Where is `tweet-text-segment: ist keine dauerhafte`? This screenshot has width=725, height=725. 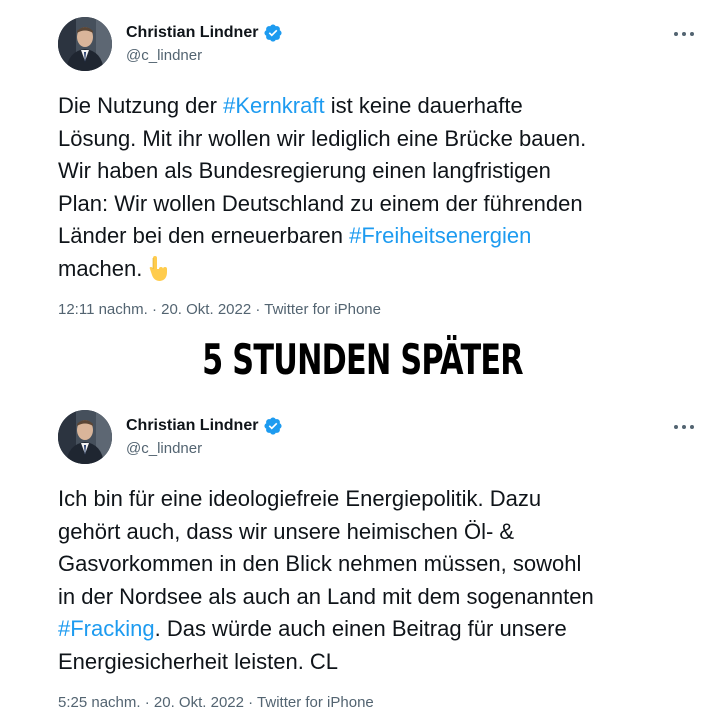
tweet-text-segment: ist keine dauerhafte is located at coordinates (423, 105).